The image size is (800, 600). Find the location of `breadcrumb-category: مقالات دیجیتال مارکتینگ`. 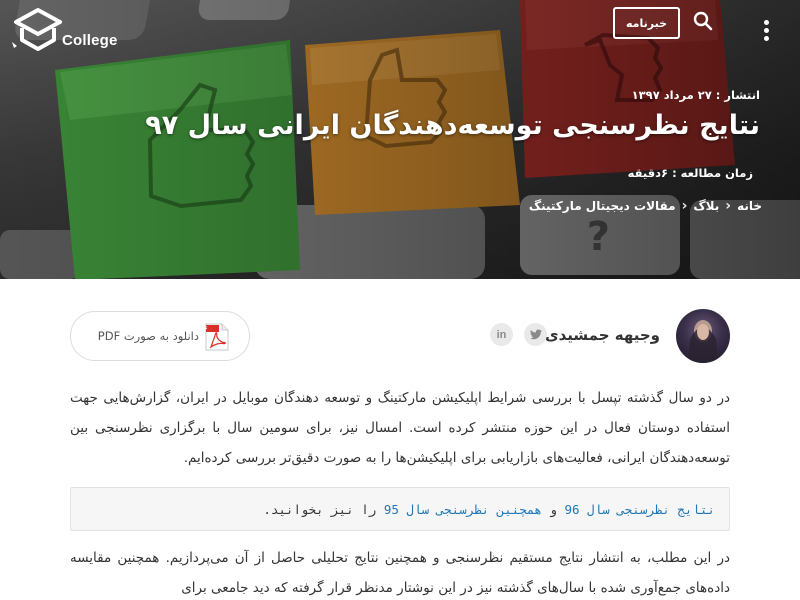

breadcrumb-category: مقالات دیجیتال مارکتینگ is located at coordinates (602, 206).